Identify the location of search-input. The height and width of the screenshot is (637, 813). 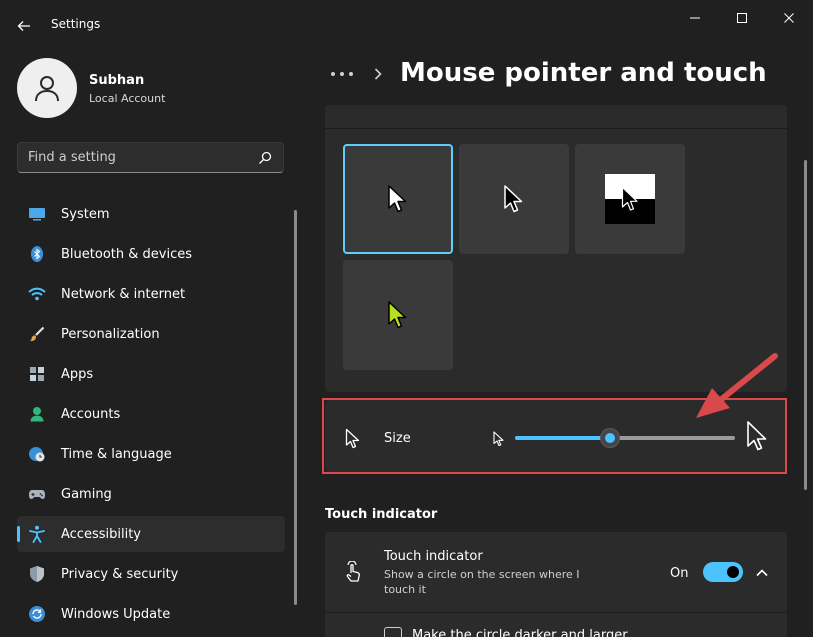
(133, 157).